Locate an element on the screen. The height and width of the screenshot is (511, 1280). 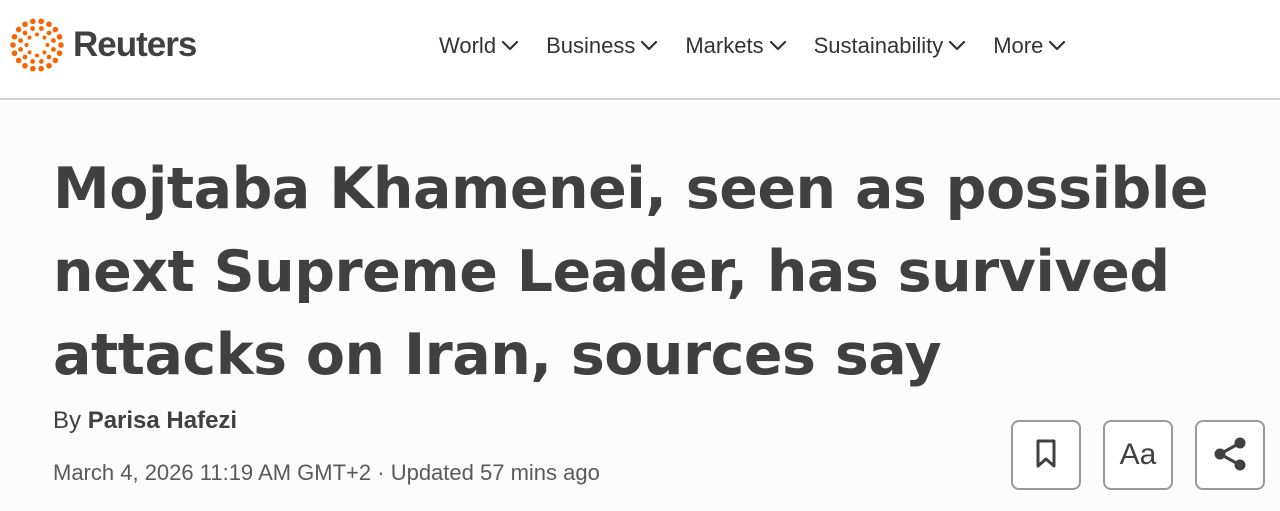
byline-prefix: By is located at coordinates (67, 420).